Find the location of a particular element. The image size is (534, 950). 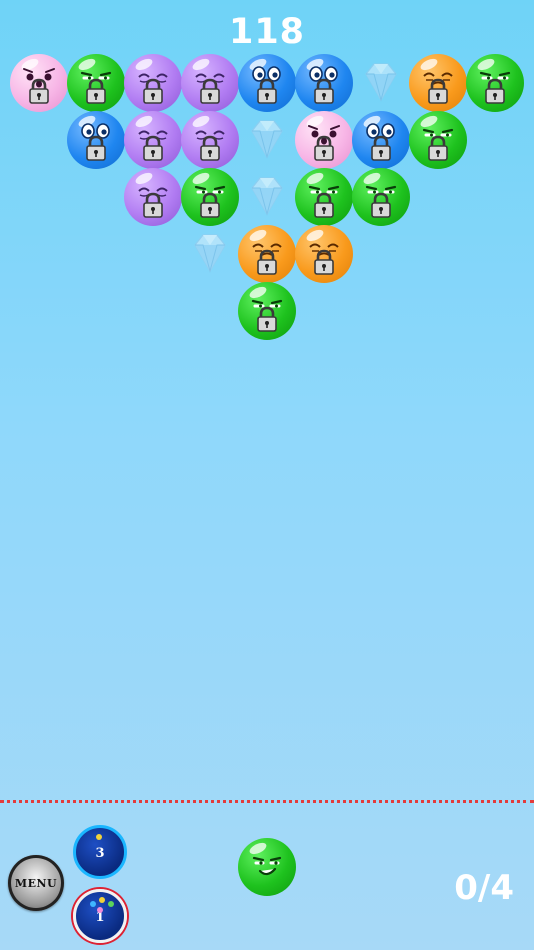

menu-button-label: MENU is located at coordinates (36, 883).